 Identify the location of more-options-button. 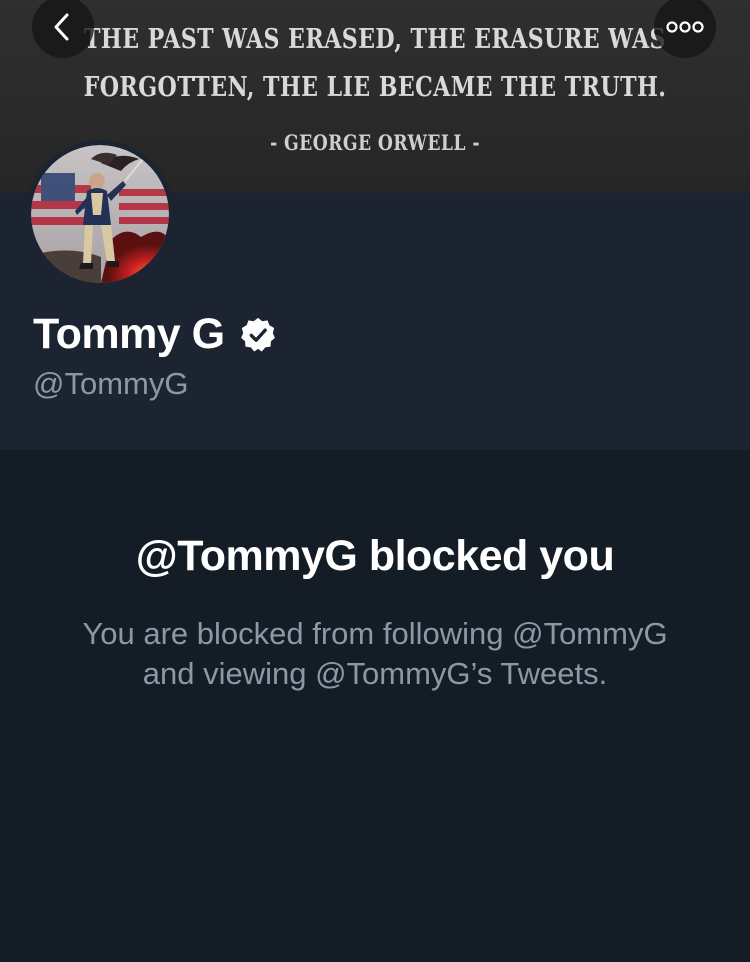
(685, 29).